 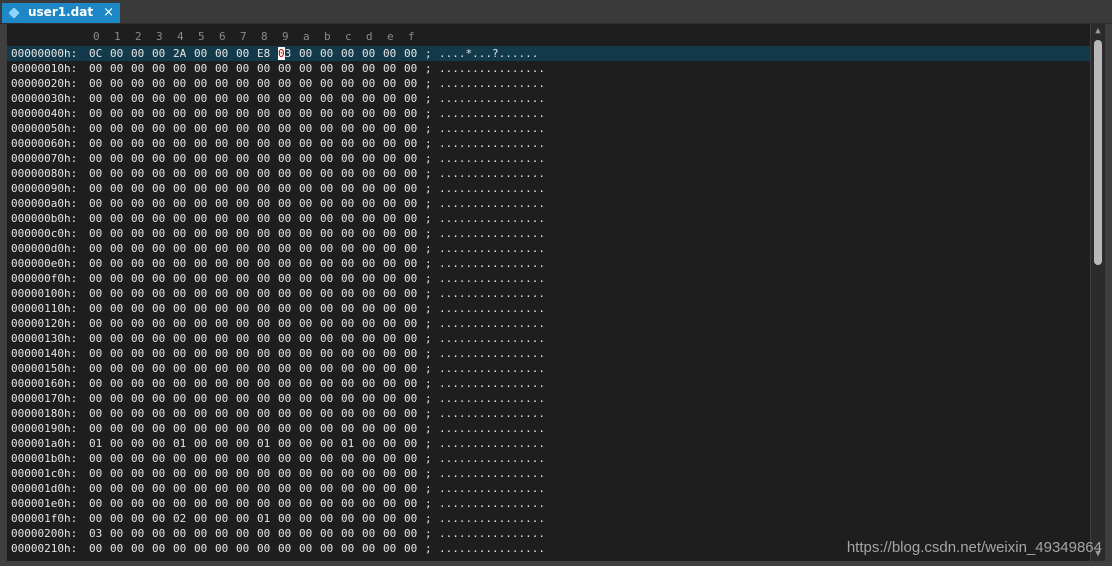 What do you see at coordinates (267, 53) in the screenshot?
I see `byte-cell: E8` at bounding box center [267, 53].